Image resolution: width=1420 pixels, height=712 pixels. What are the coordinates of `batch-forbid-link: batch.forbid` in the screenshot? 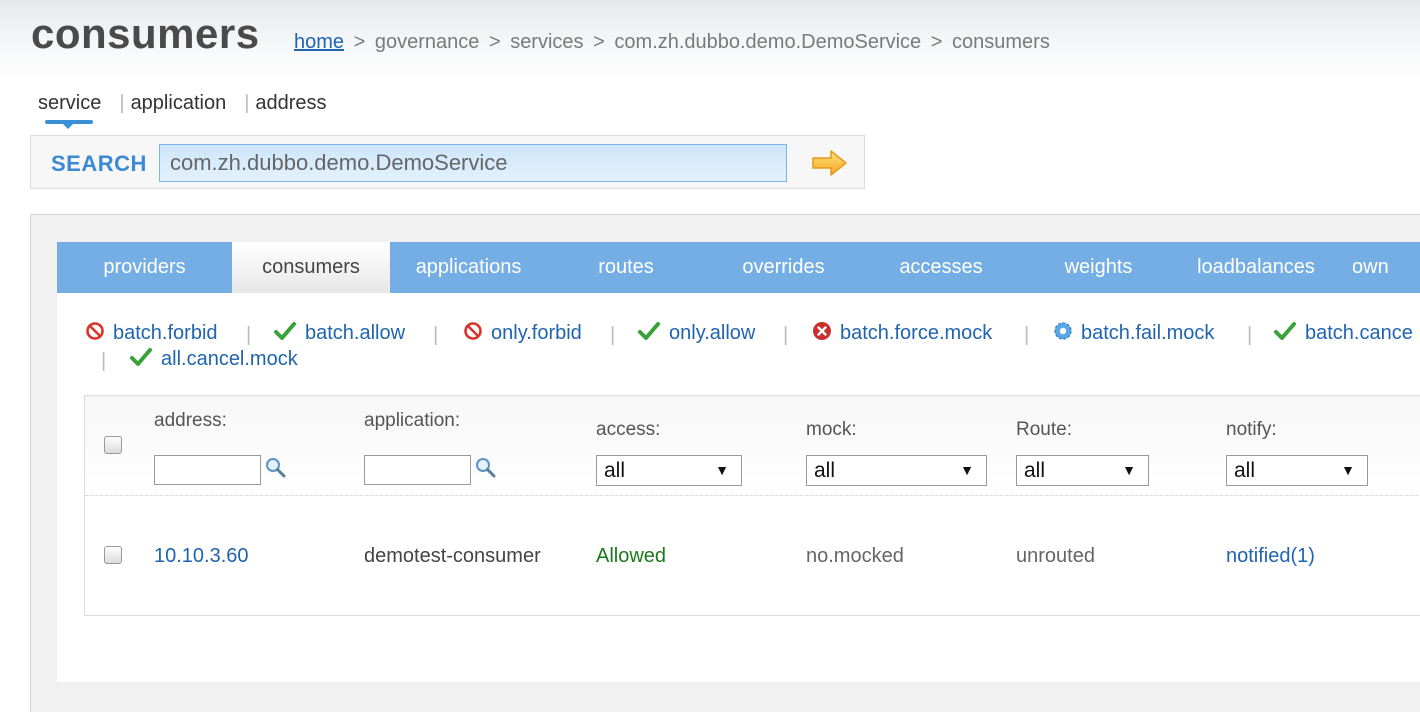 It's located at (151, 333).